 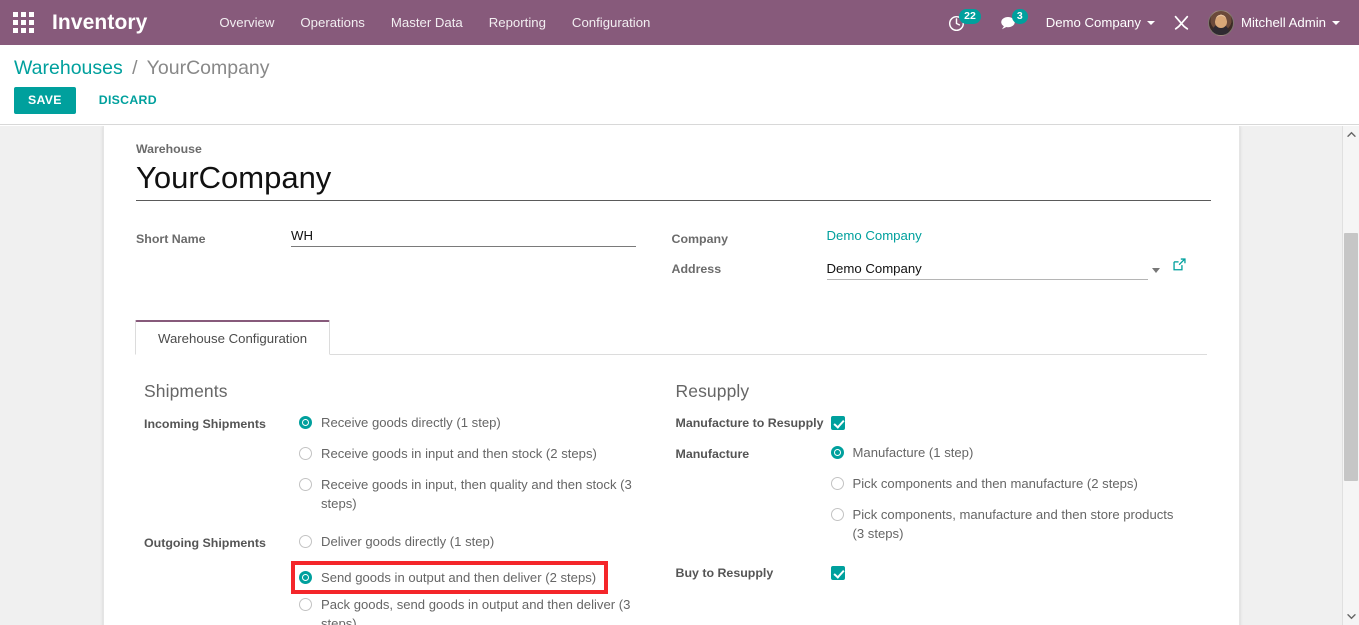 What do you see at coordinates (611, 22) in the screenshot?
I see `menu-item-configuration: Configuration` at bounding box center [611, 22].